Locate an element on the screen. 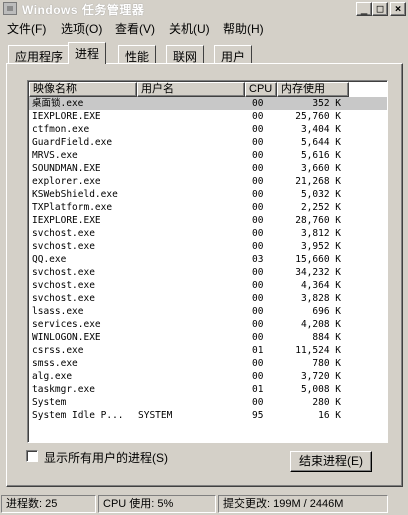 This screenshot has height=515, width=408. process-cpu: 03 is located at coordinates (258, 259).